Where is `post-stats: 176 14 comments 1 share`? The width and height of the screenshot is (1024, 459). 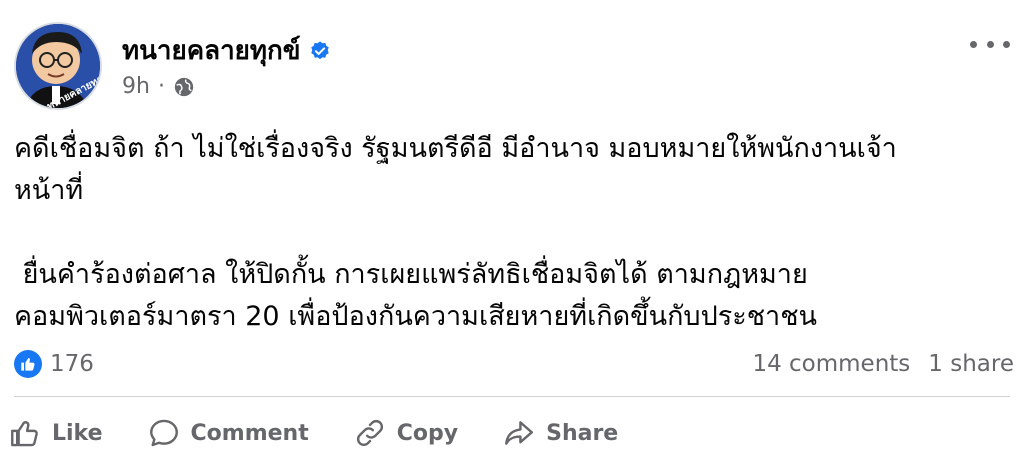
post-stats: 176 14 comments 1 share is located at coordinates (514, 364).